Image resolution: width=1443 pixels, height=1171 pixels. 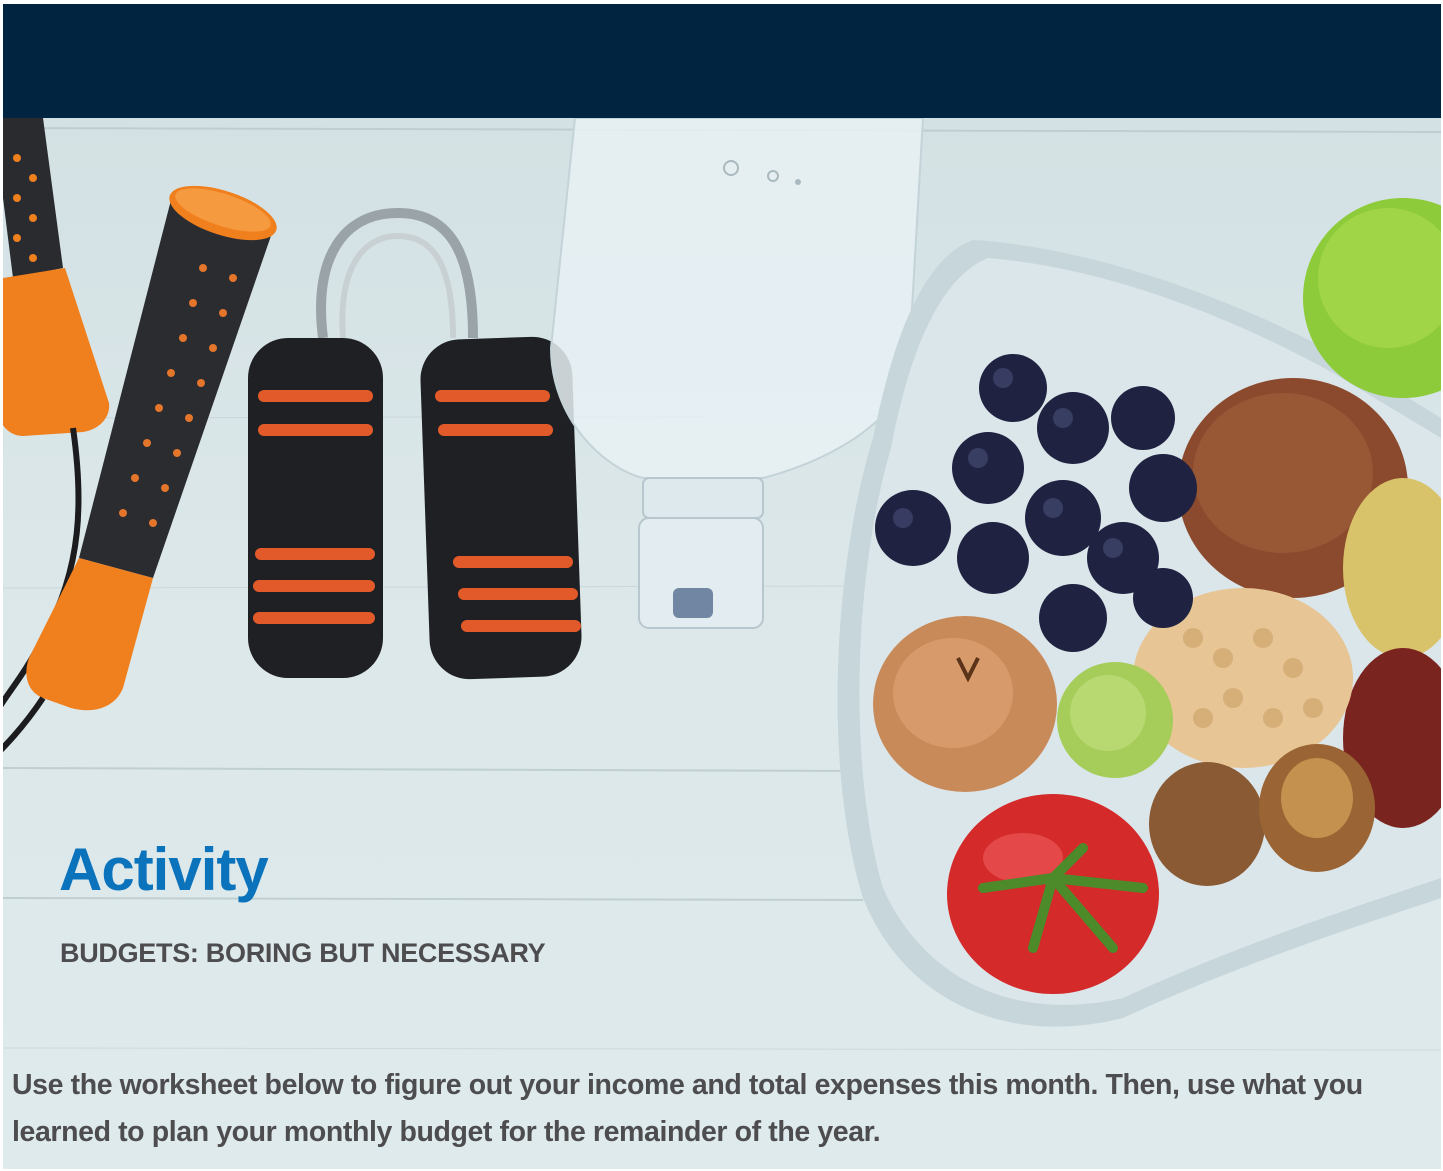 I want to click on activity-subtitle: BUDGETS: BORING BUT NECESSARY, so click(x=303, y=953).